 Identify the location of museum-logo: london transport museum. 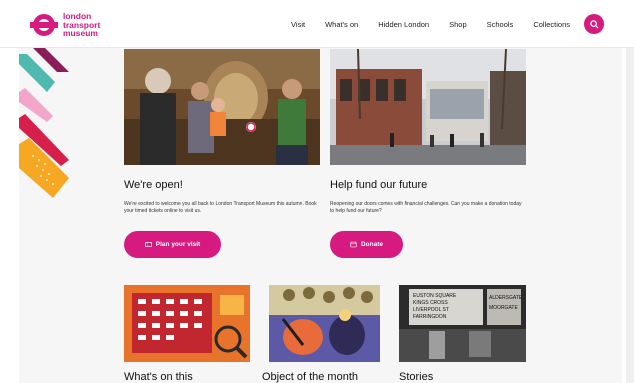
(65, 25).